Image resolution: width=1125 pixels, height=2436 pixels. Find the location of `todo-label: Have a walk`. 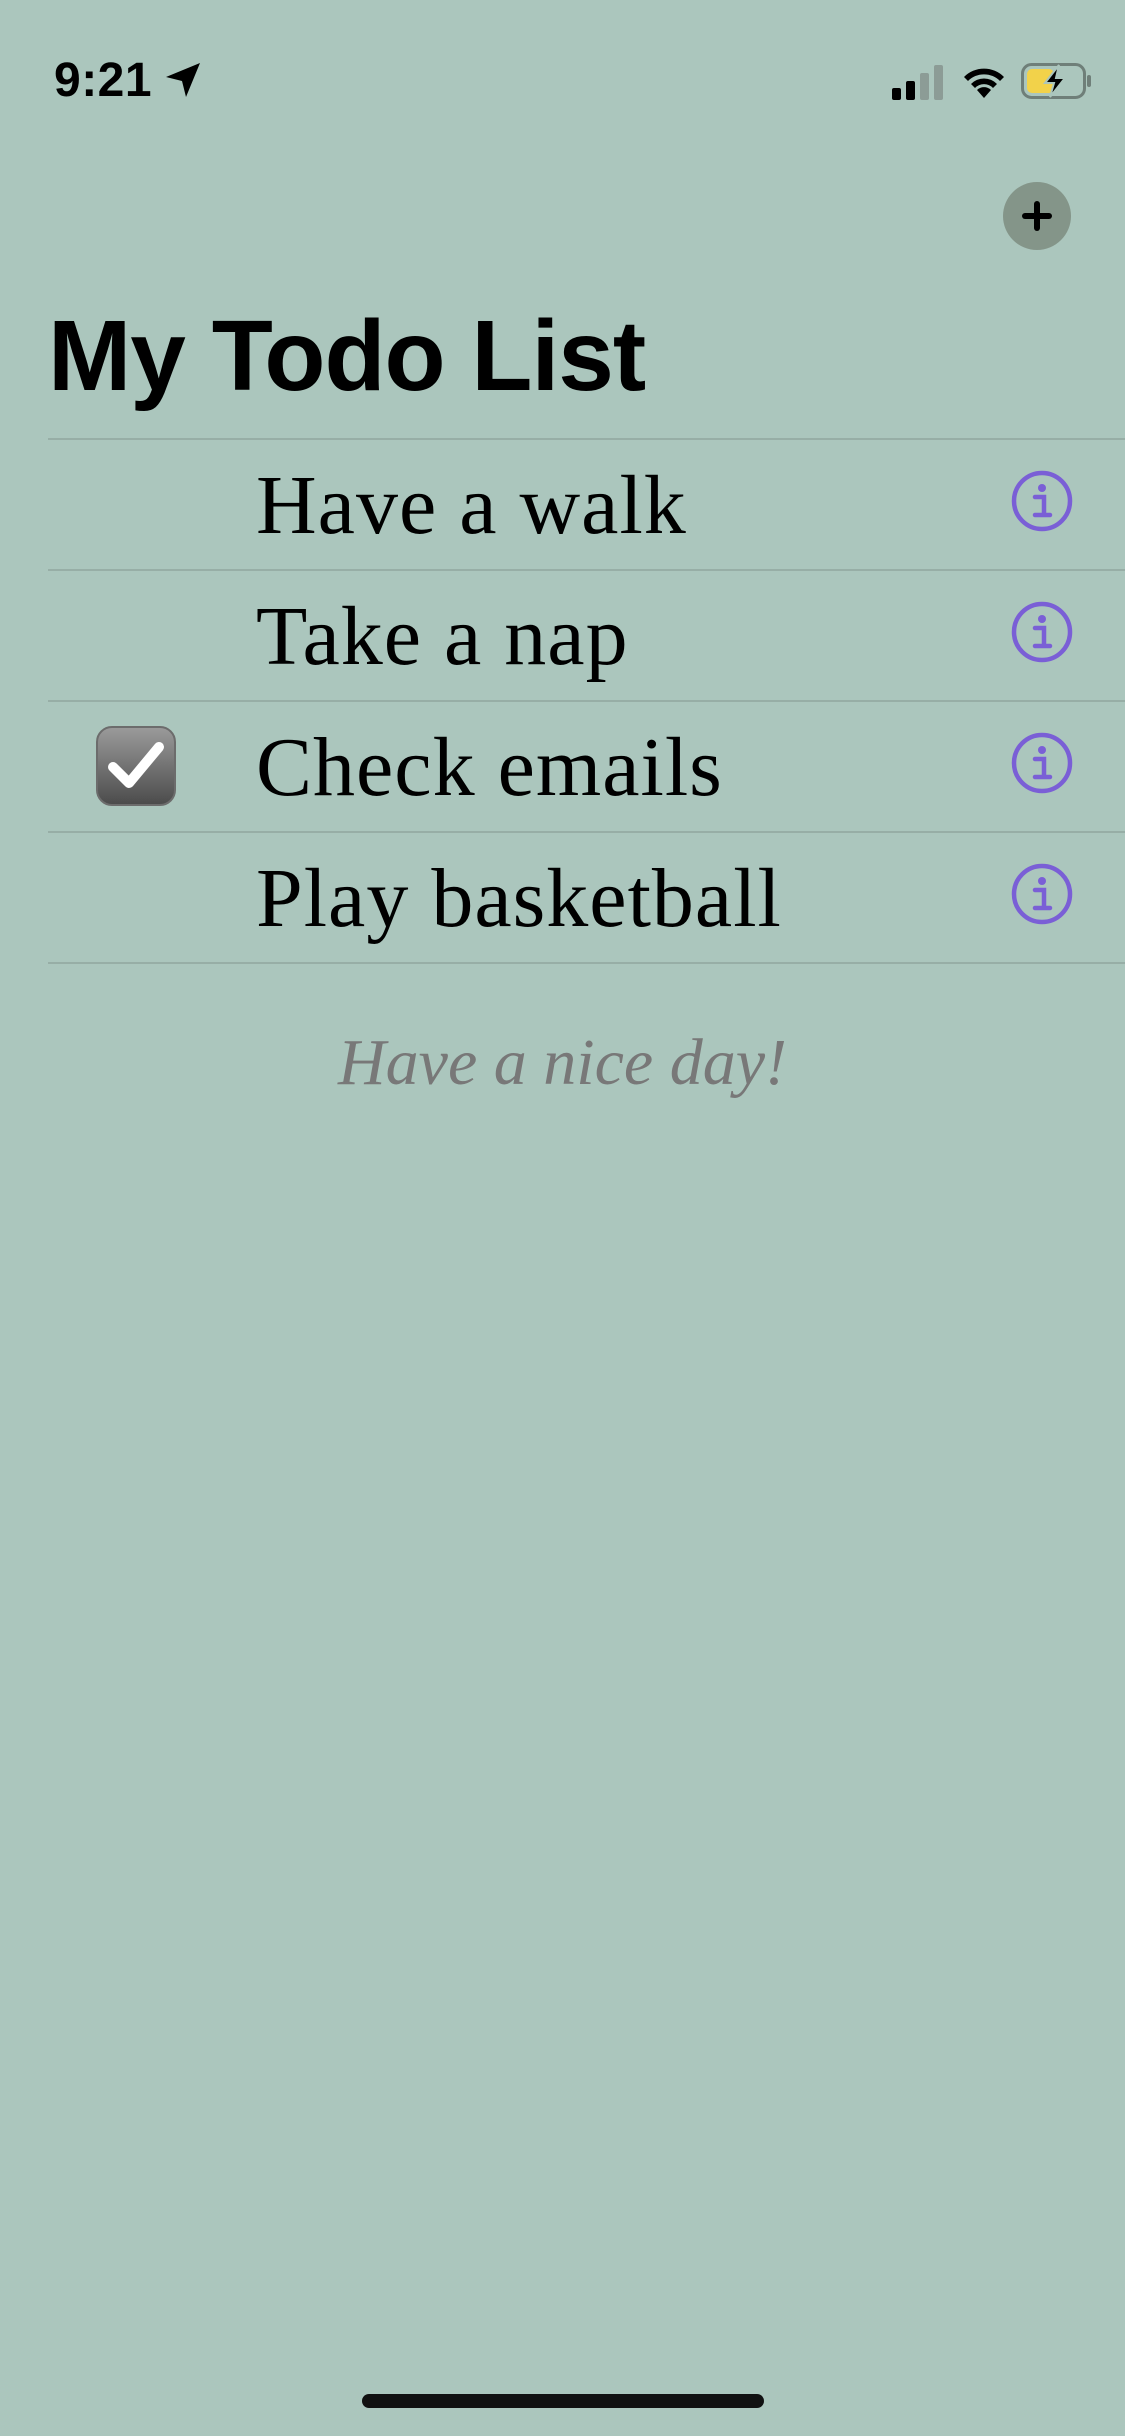

todo-label: Have a walk is located at coordinates (471, 505).